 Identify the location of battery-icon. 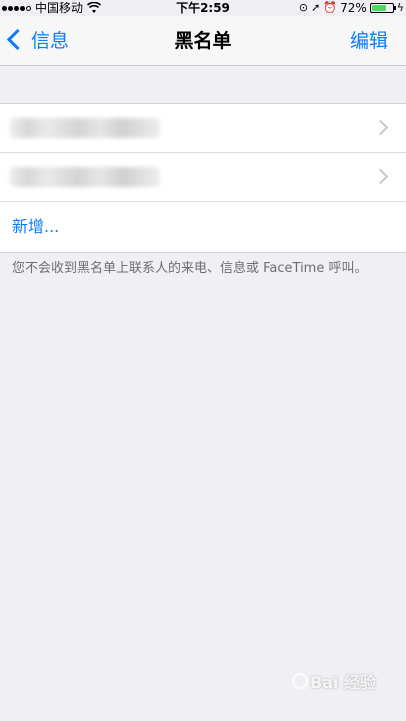
(382, 8).